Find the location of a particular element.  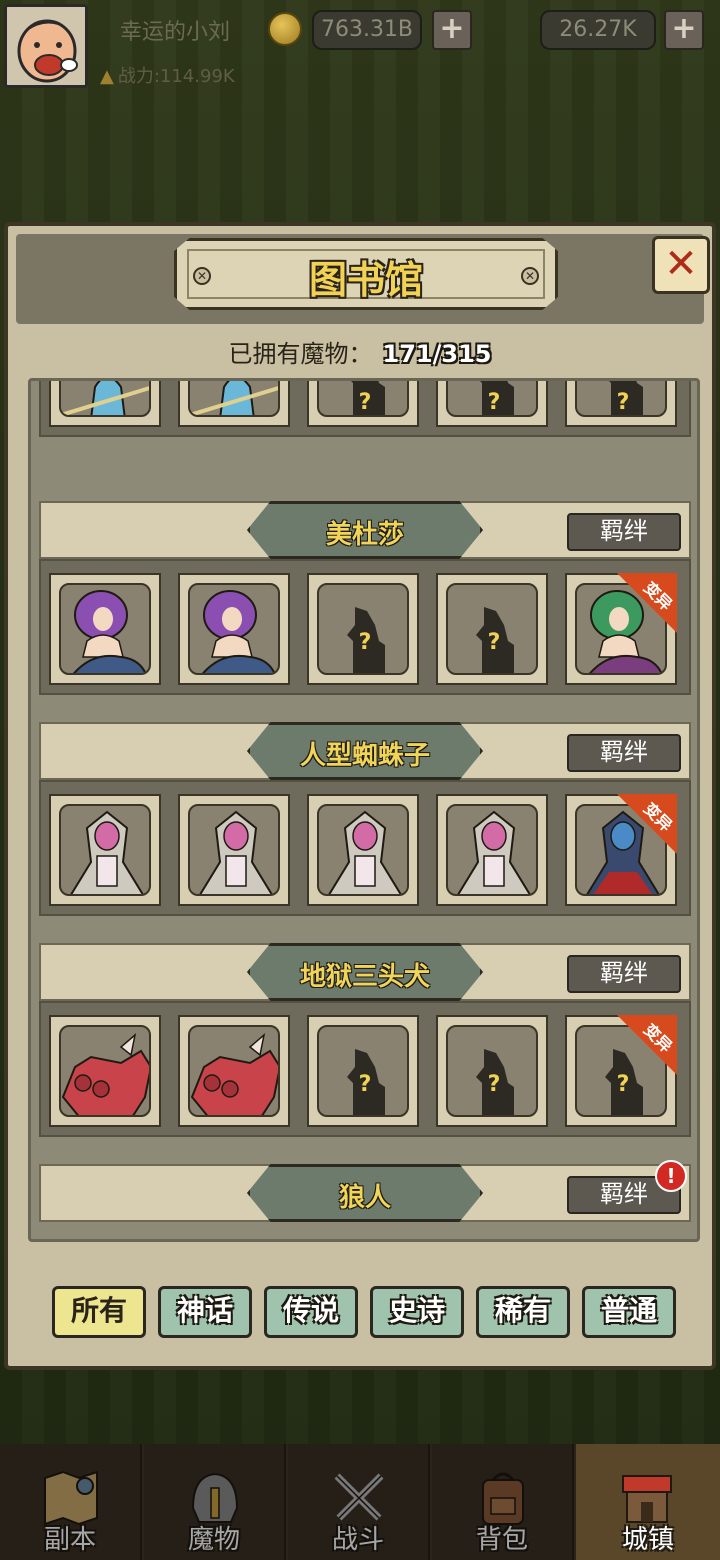

nav-town: 城镇 is located at coordinates (648, 1502).